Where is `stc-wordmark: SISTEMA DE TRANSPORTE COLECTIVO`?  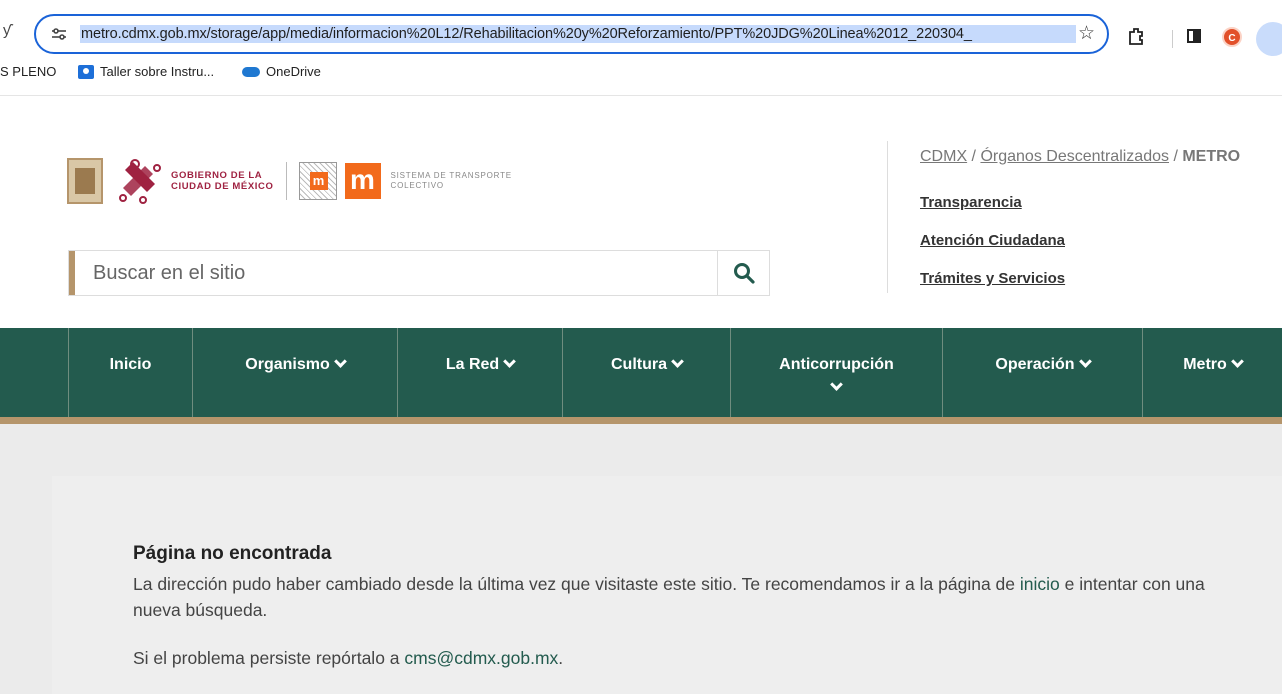 stc-wordmark: SISTEMA DE TRANSPORTE COLECTIVO is located at coordinates (451, 181).